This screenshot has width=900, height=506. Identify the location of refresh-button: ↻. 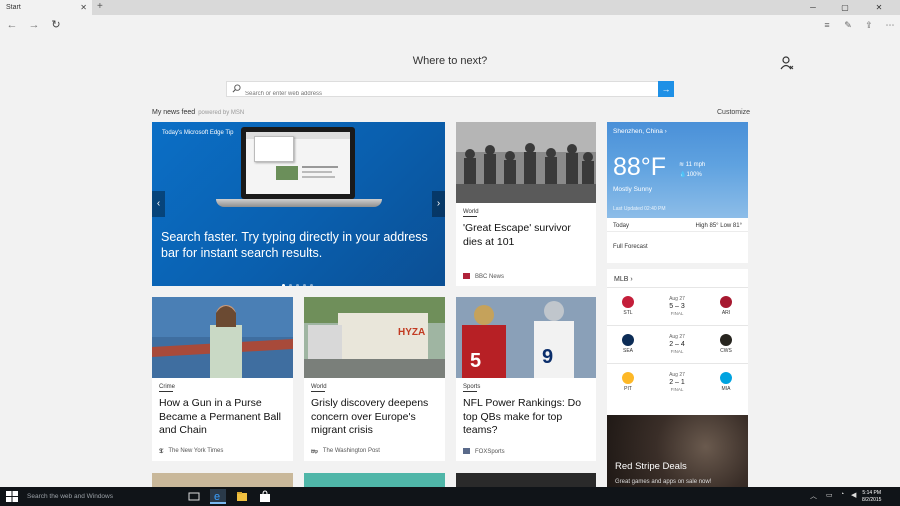
(56, 25).